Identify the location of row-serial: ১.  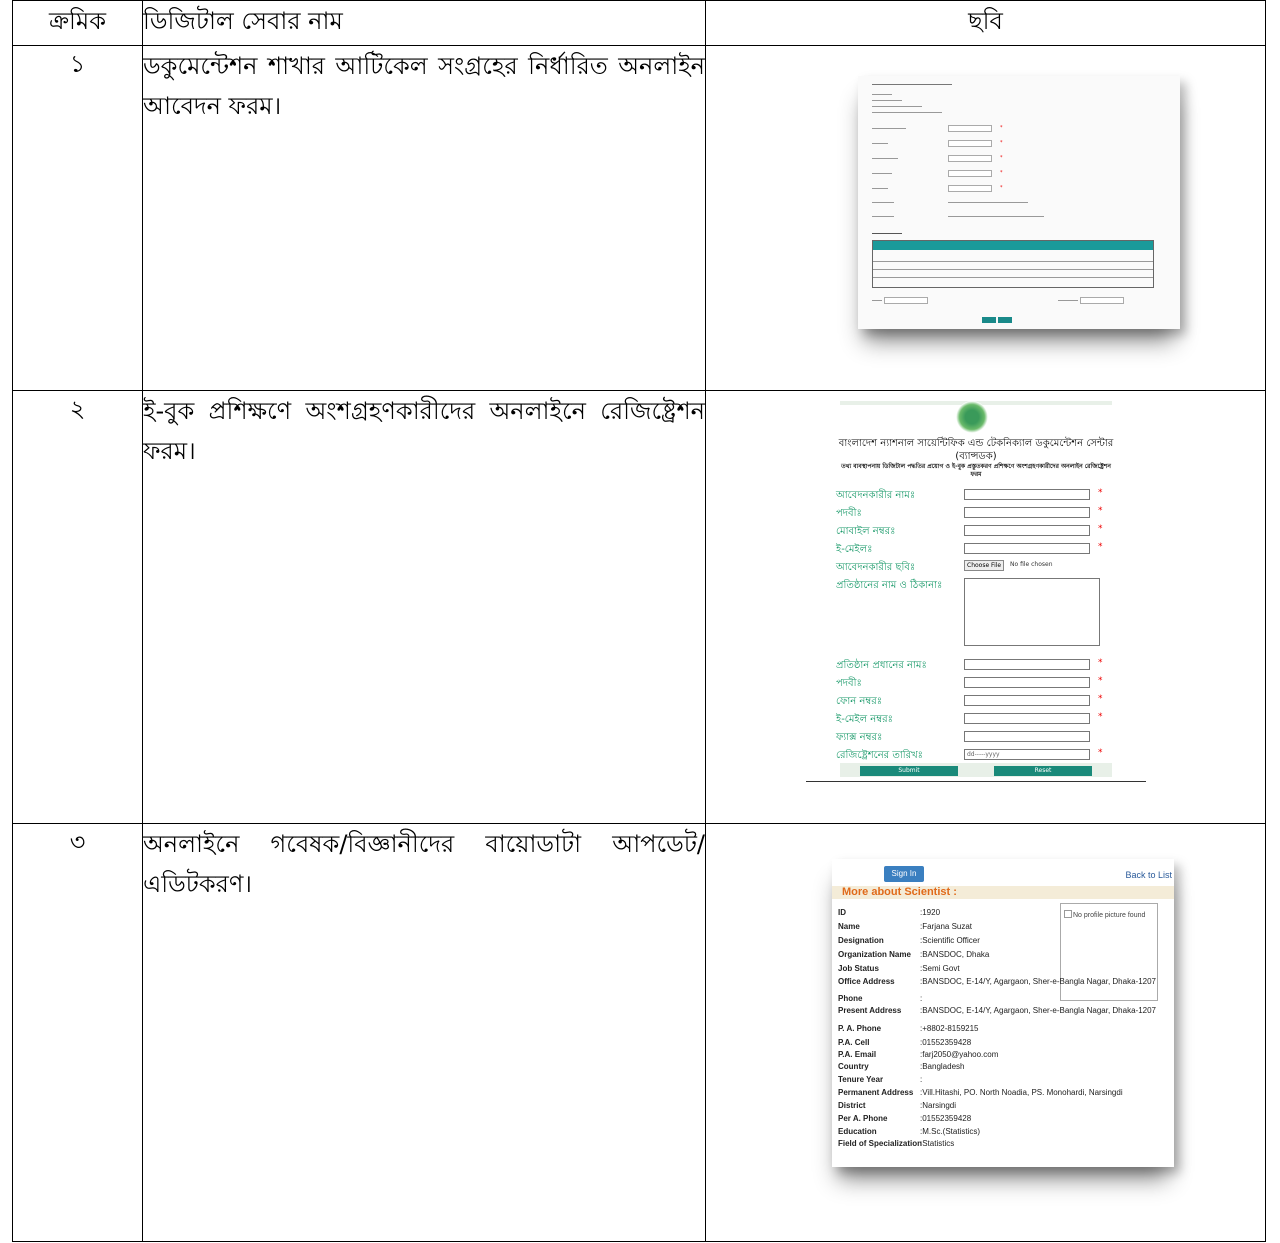
(77, 218).